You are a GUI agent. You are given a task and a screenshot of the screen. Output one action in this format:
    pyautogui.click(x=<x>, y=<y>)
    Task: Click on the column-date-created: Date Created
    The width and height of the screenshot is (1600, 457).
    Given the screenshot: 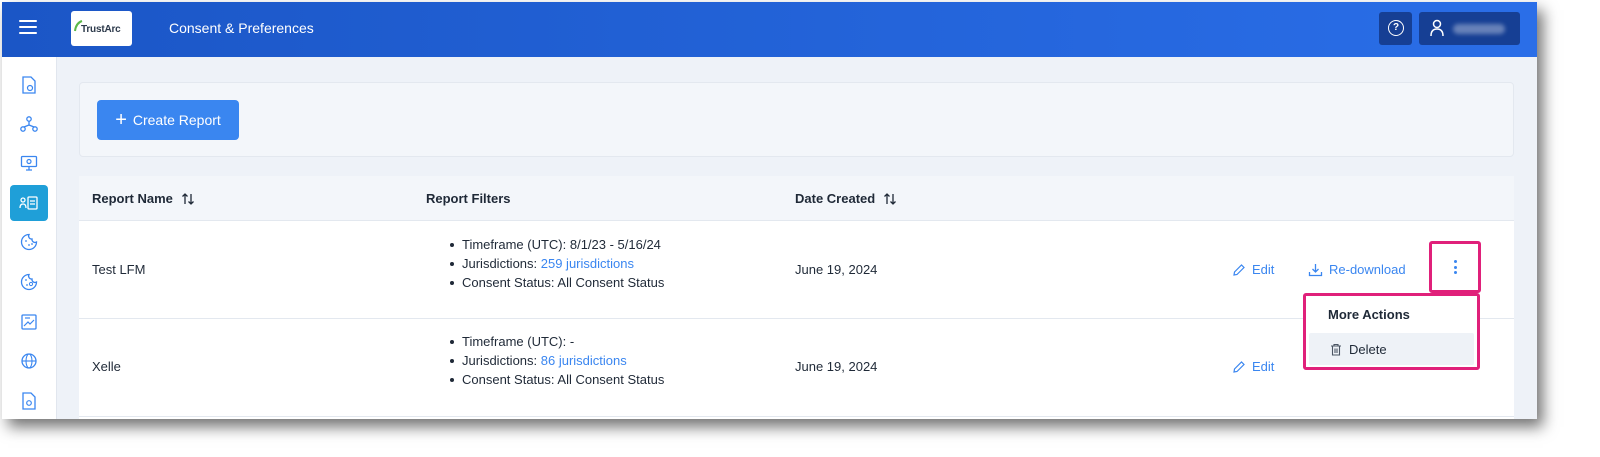 What is the action you would take?
    pyautogui.click(x=846, y=198)
    